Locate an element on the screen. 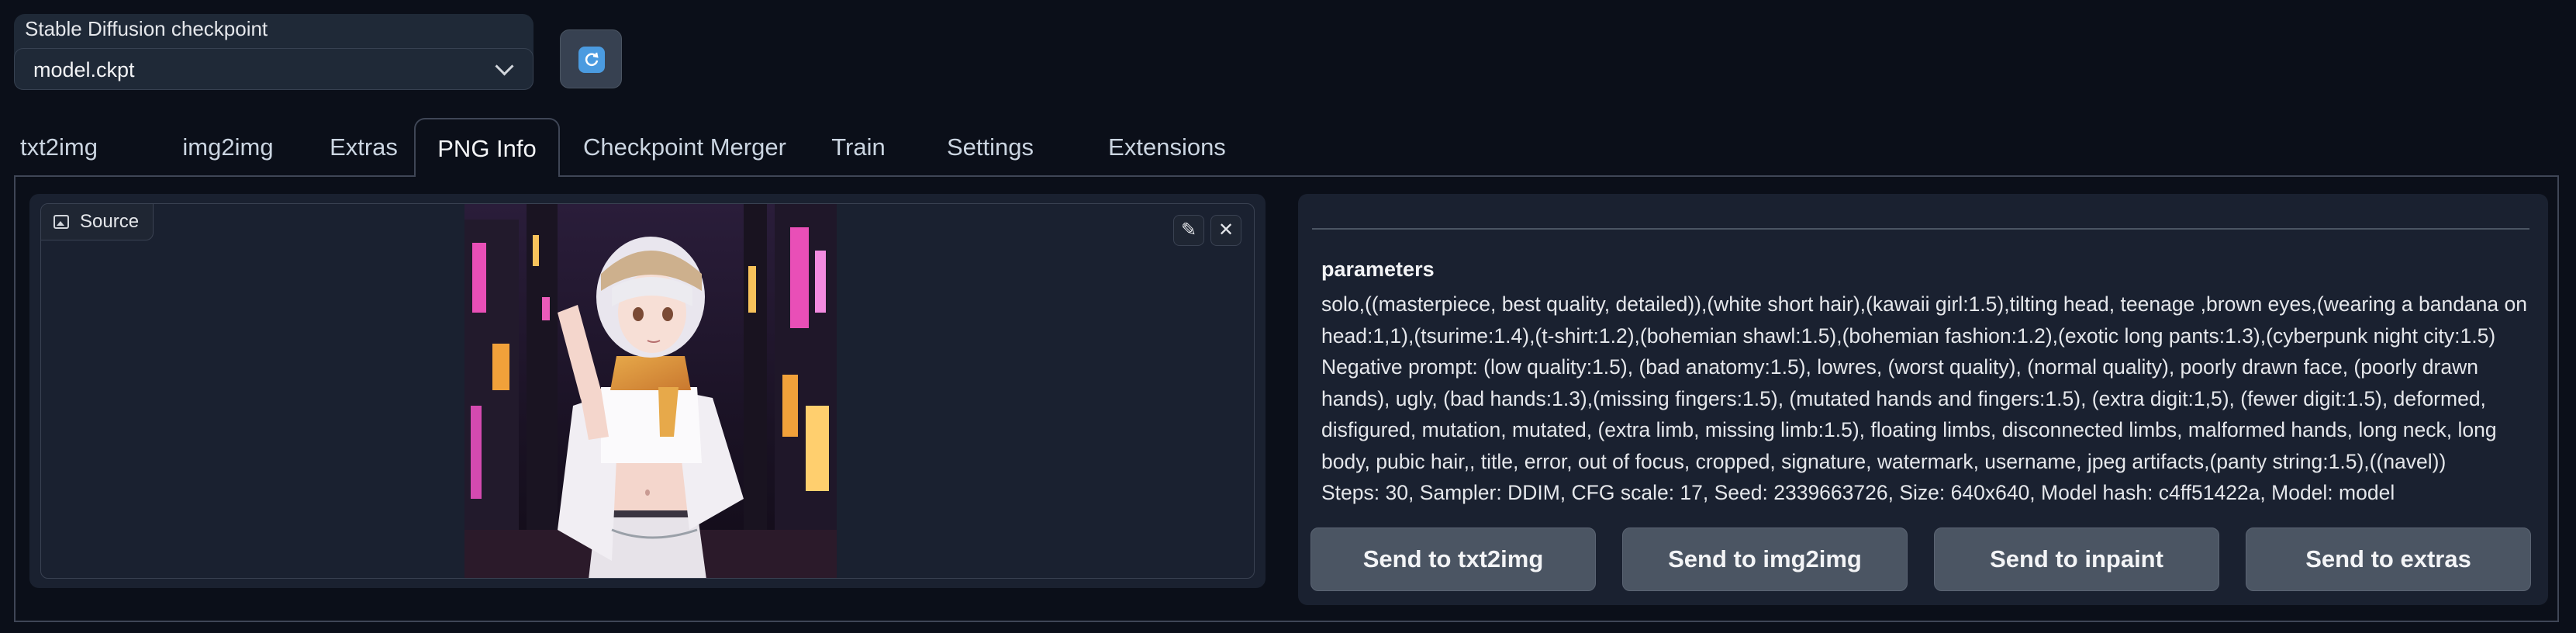  tab-img2img: img2img is located at coordinates (228, 147).